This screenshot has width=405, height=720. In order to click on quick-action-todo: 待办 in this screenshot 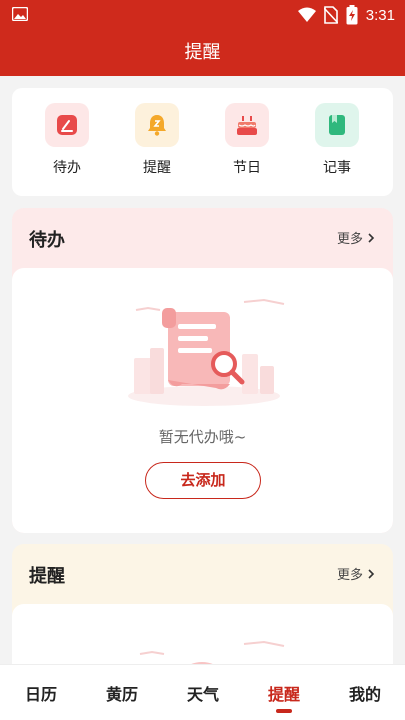, I will do `click(67, 140)`.